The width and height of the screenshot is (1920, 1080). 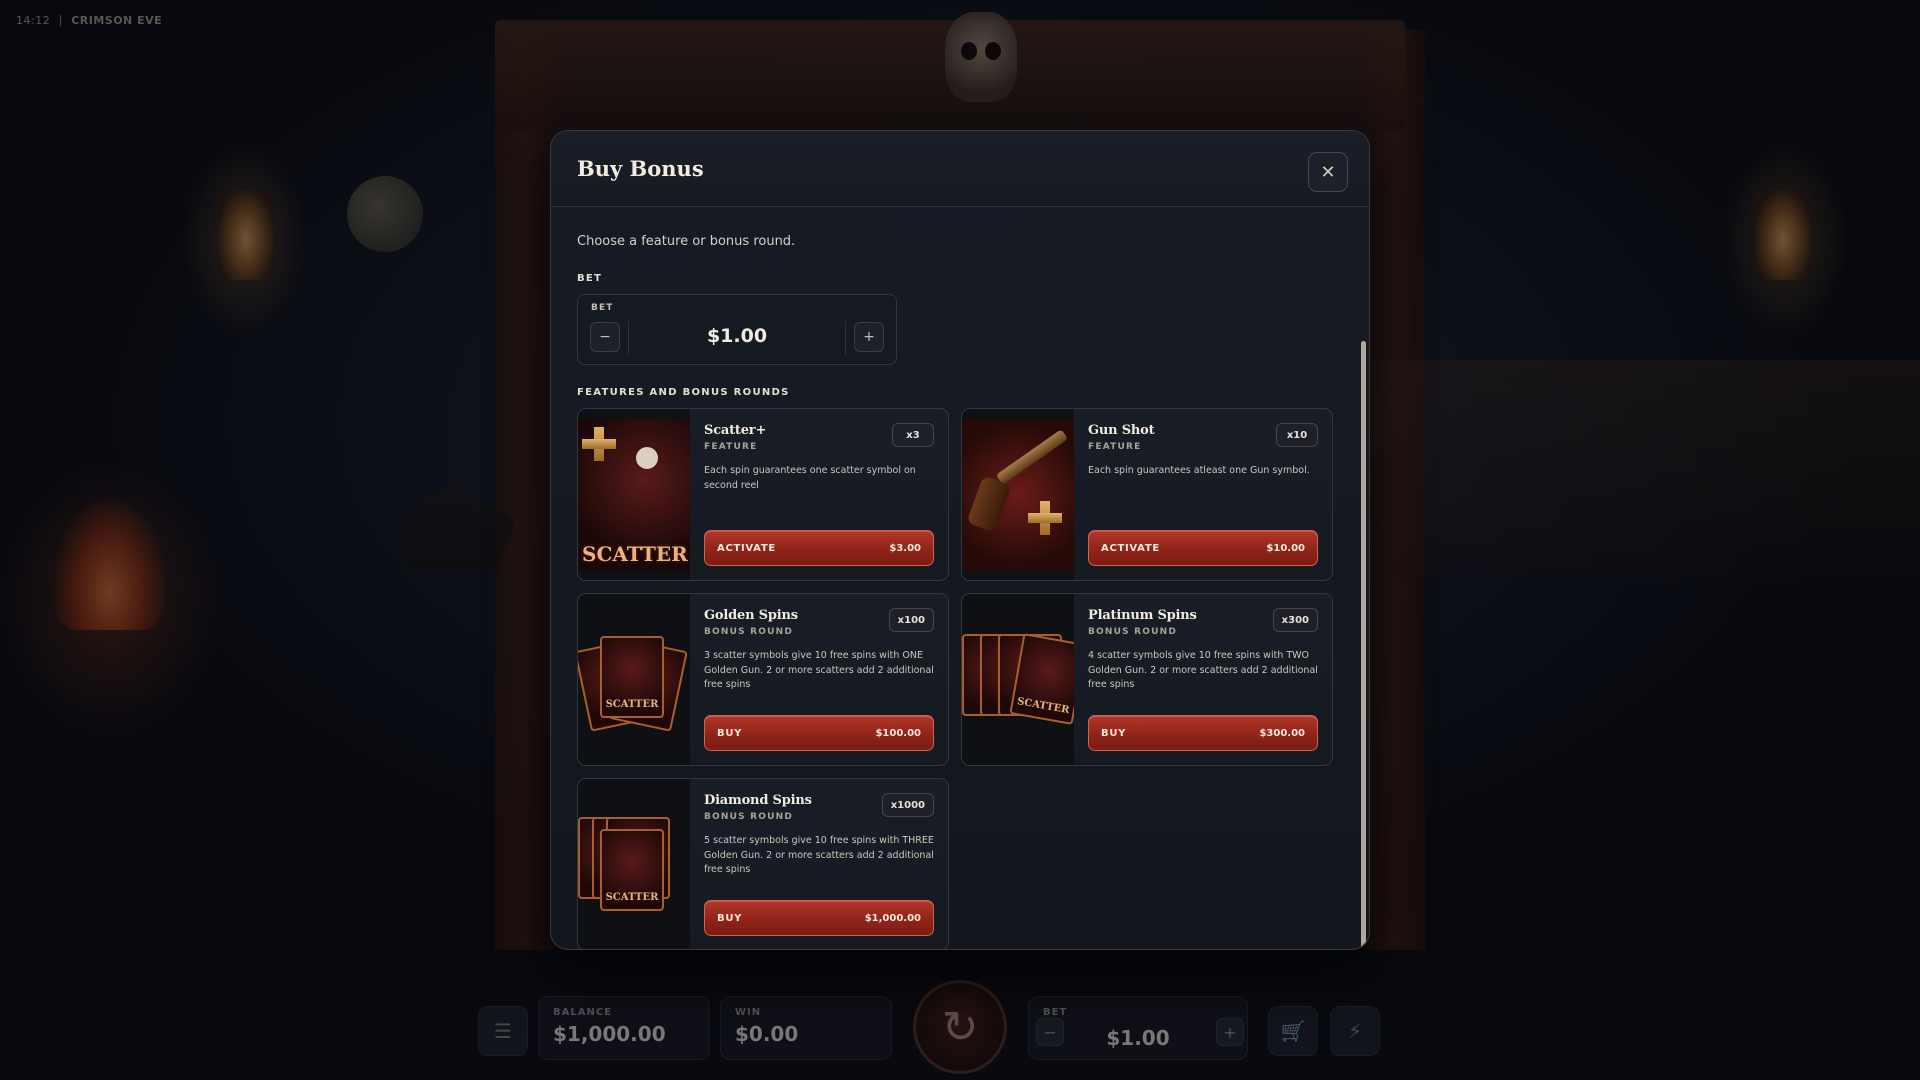 What do you see at coordinates (960, 169) in the screenshot?
I see `modal-header: Buy Bonus` at bounding box center [960, 169].